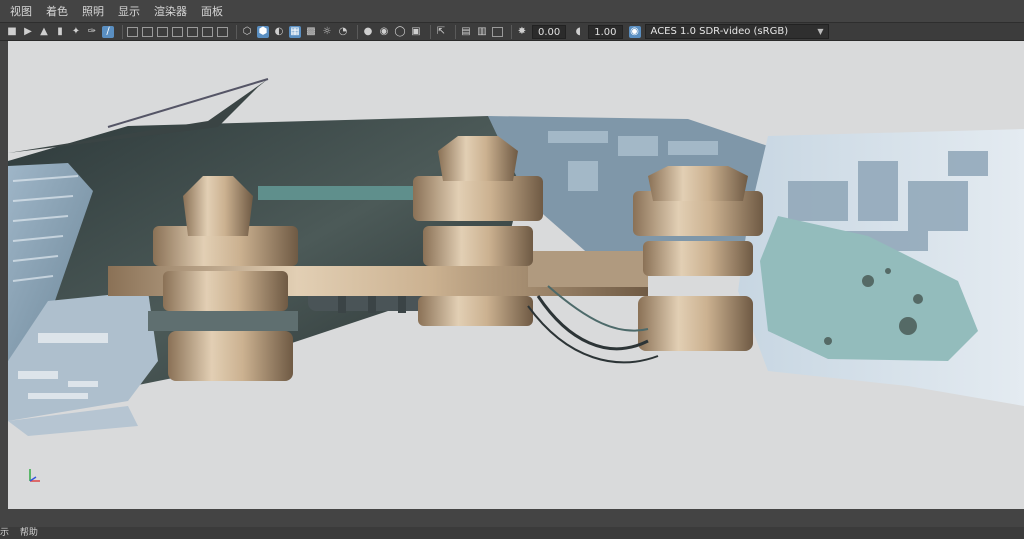 Image resolution: width=1024 pixels, height=539 pixels. What do you see at coordinates (247, 32) in the screenshot?
I see `wireframe-icon: ⬡` at bounding box center [247, 32].